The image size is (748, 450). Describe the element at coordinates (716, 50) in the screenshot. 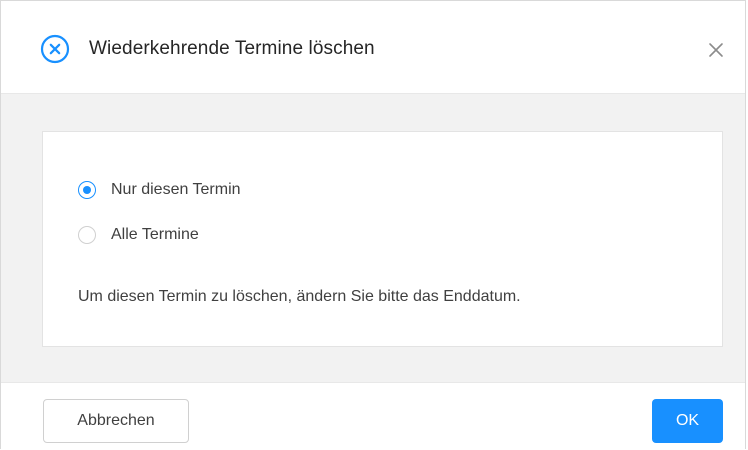

I see `close-icon` at that location.